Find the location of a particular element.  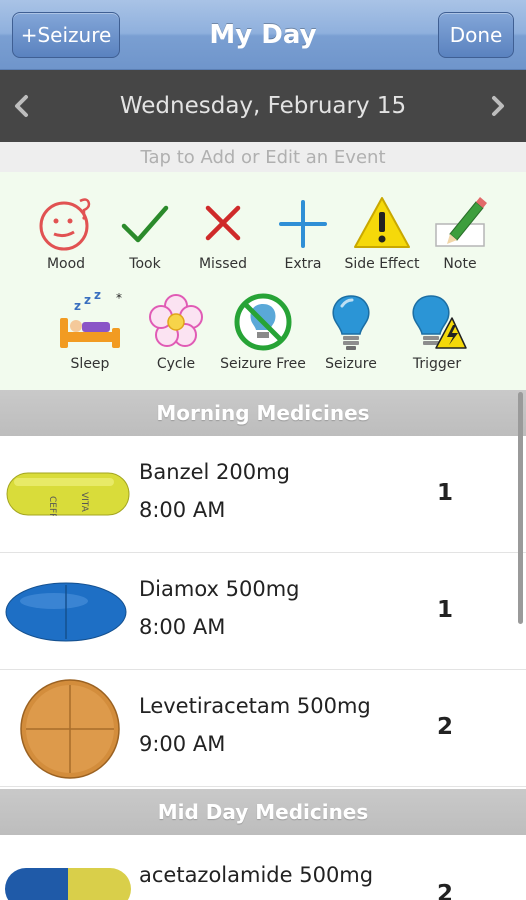

mood-face-icon is located at coordinates (65, 224).